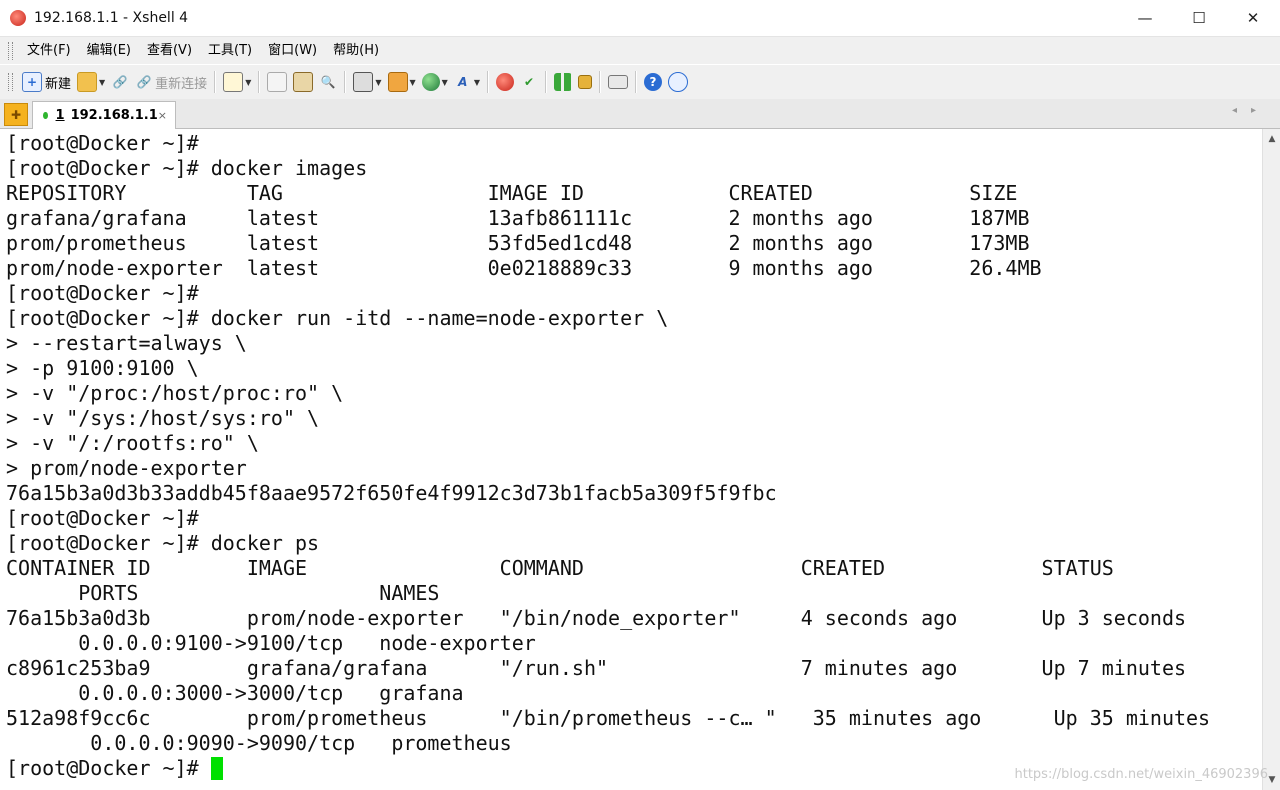 The image size is (1280, 790). I want to click on new-session-icon: +, so click(32, 82).